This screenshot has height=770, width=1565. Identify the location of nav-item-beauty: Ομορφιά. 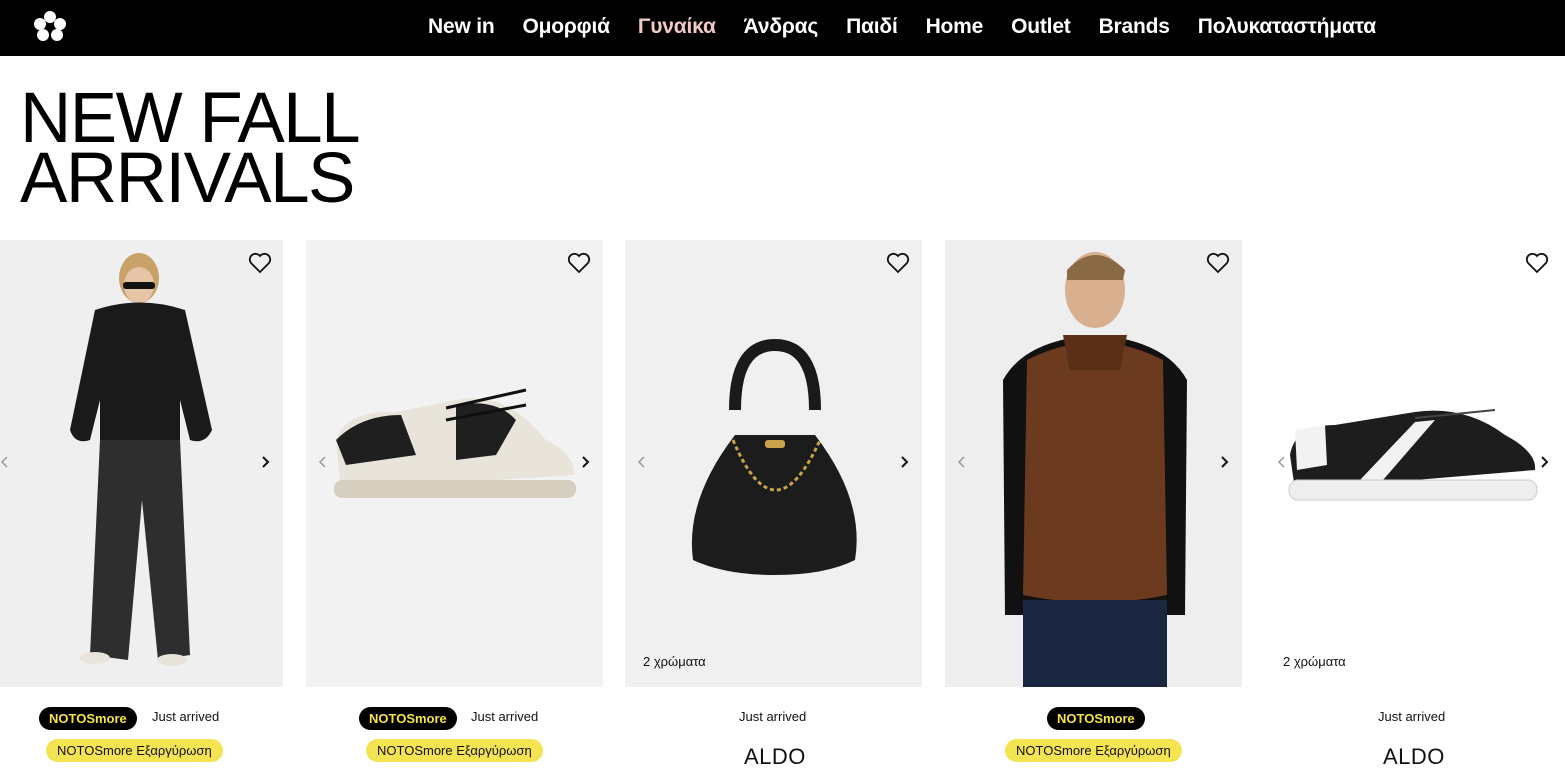
(565, 28).